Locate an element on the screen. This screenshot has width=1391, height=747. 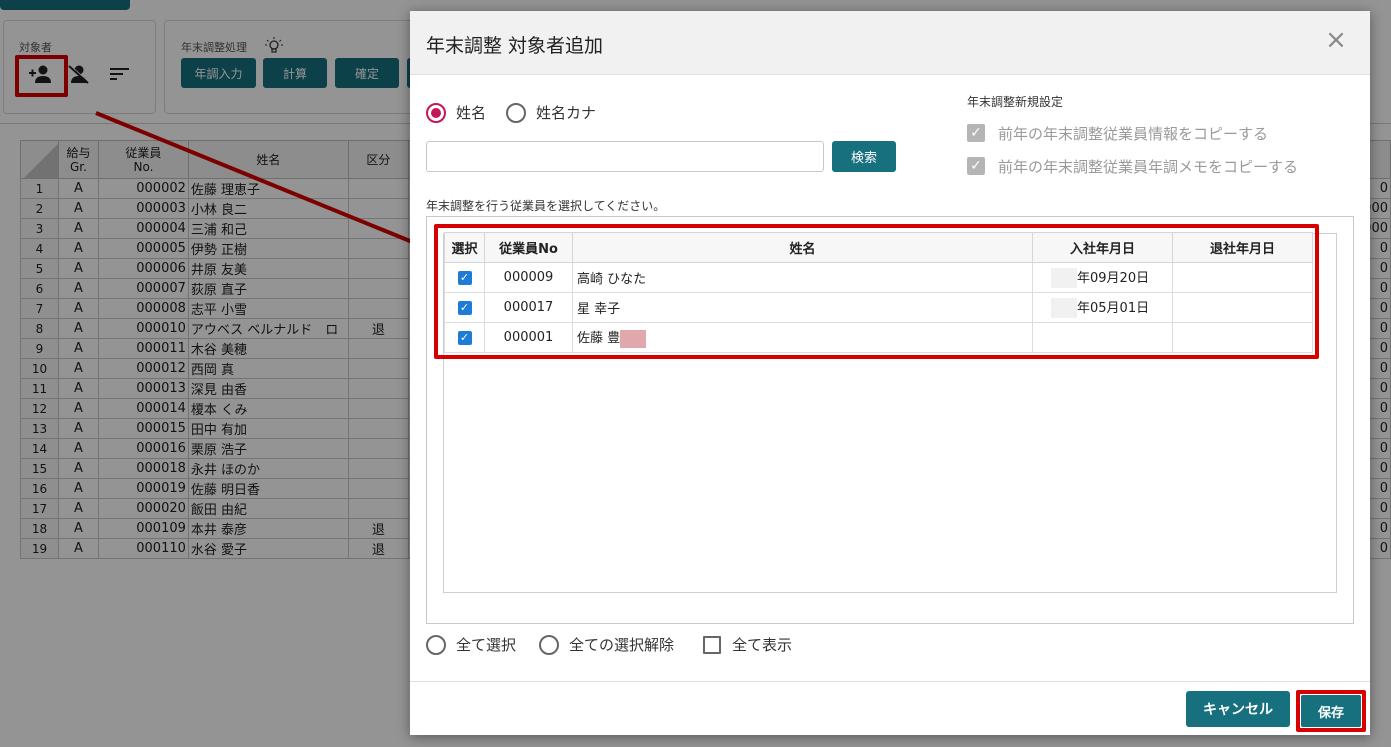
selected-rows-highlight is located at coordinates (876, 291).